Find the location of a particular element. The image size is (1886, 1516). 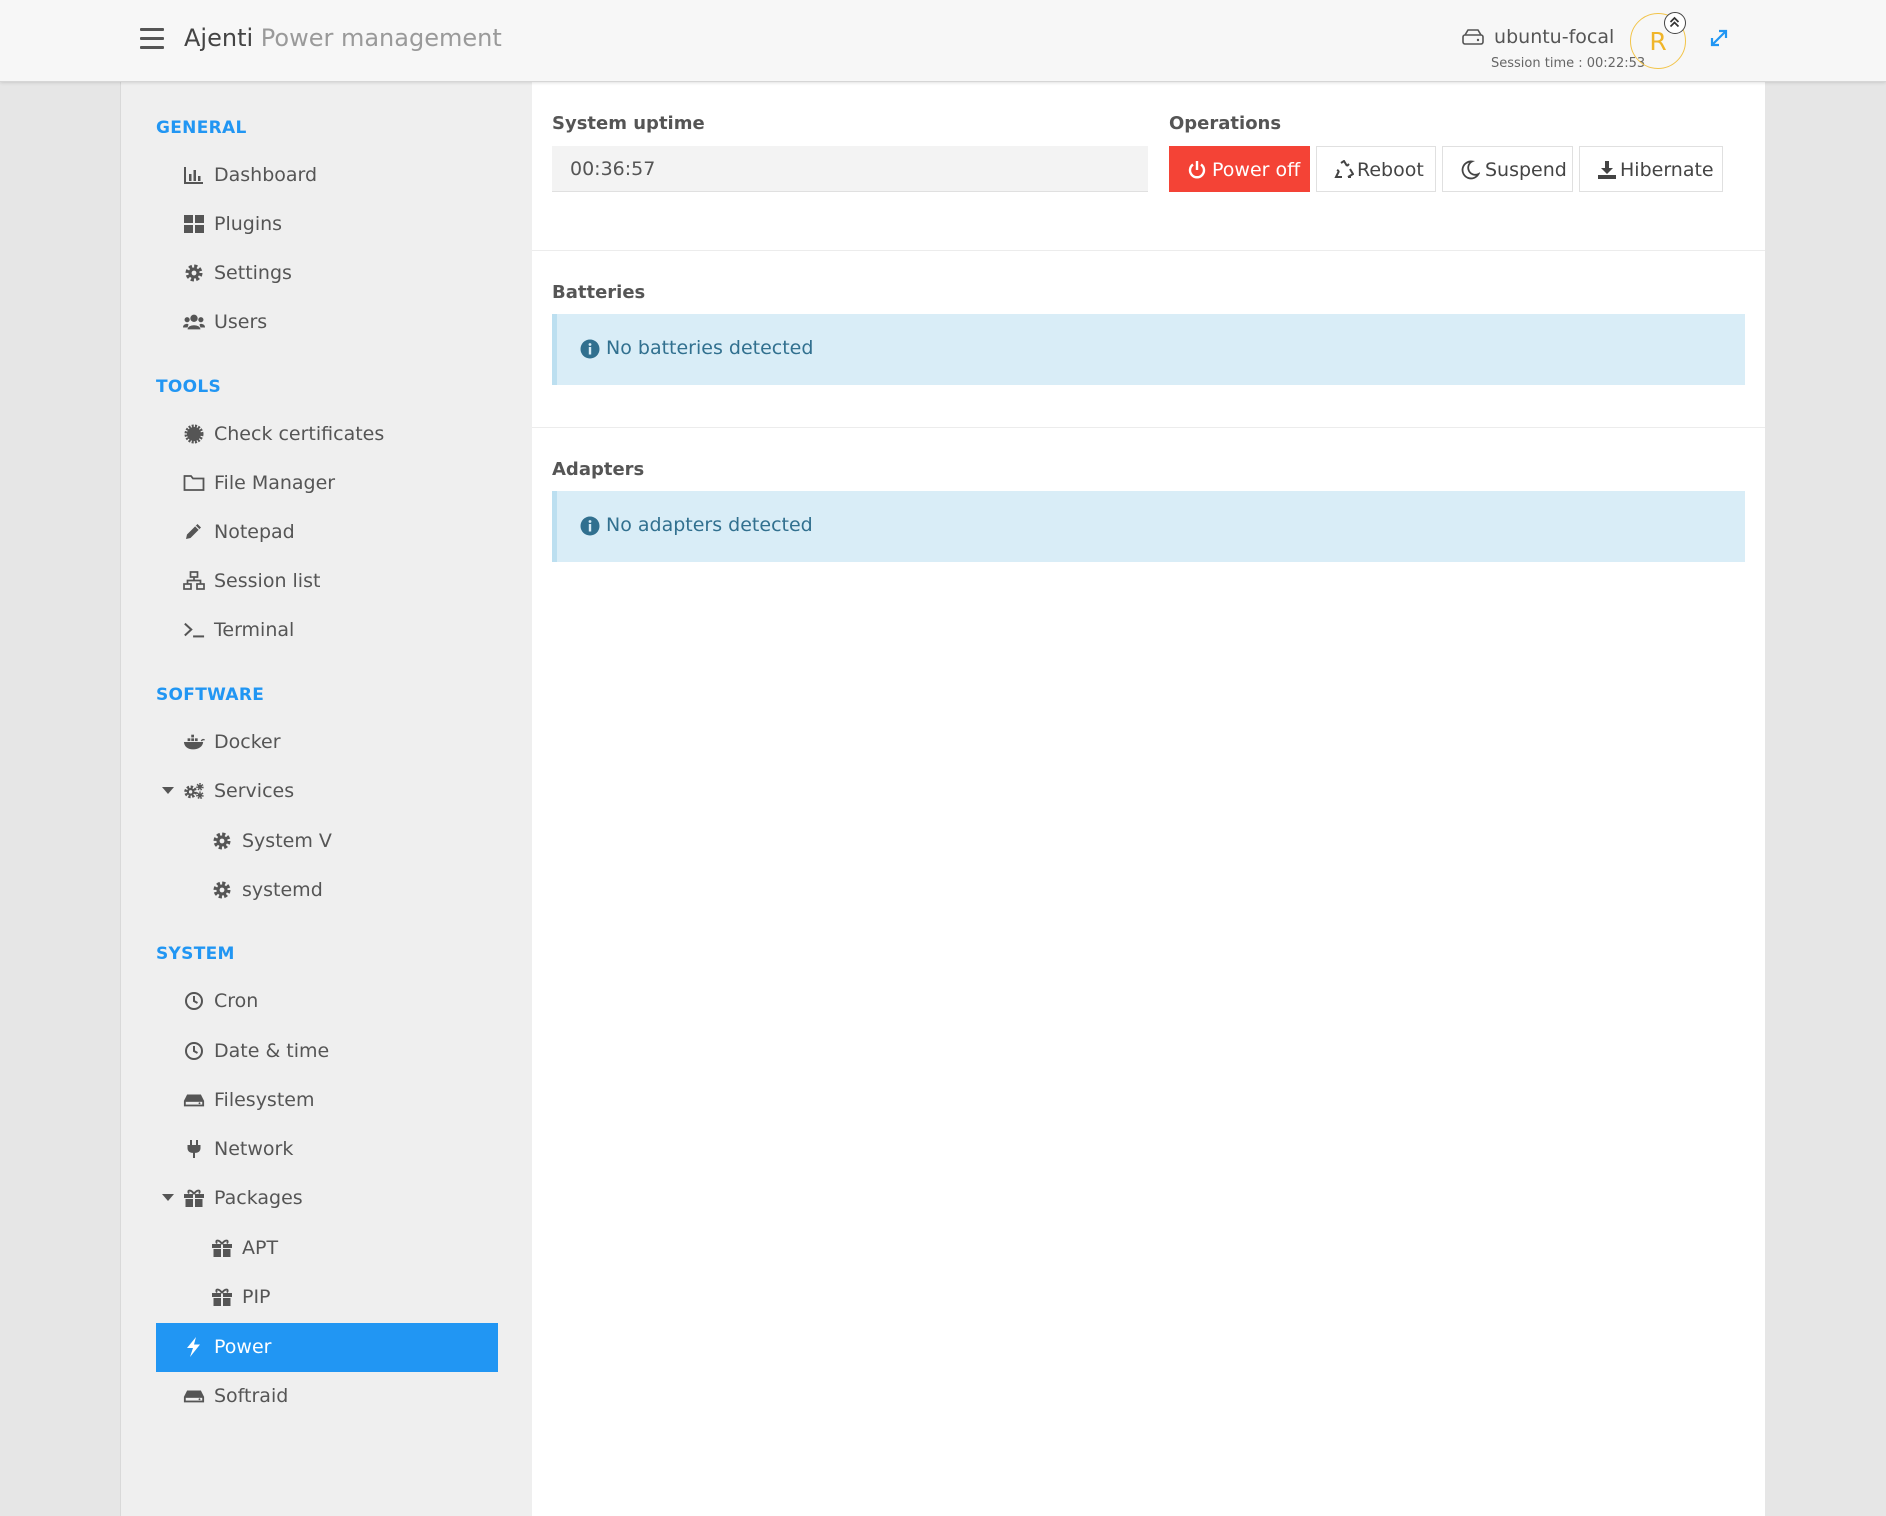

power-off-label: Power off is located at coordinates (1256, 170).